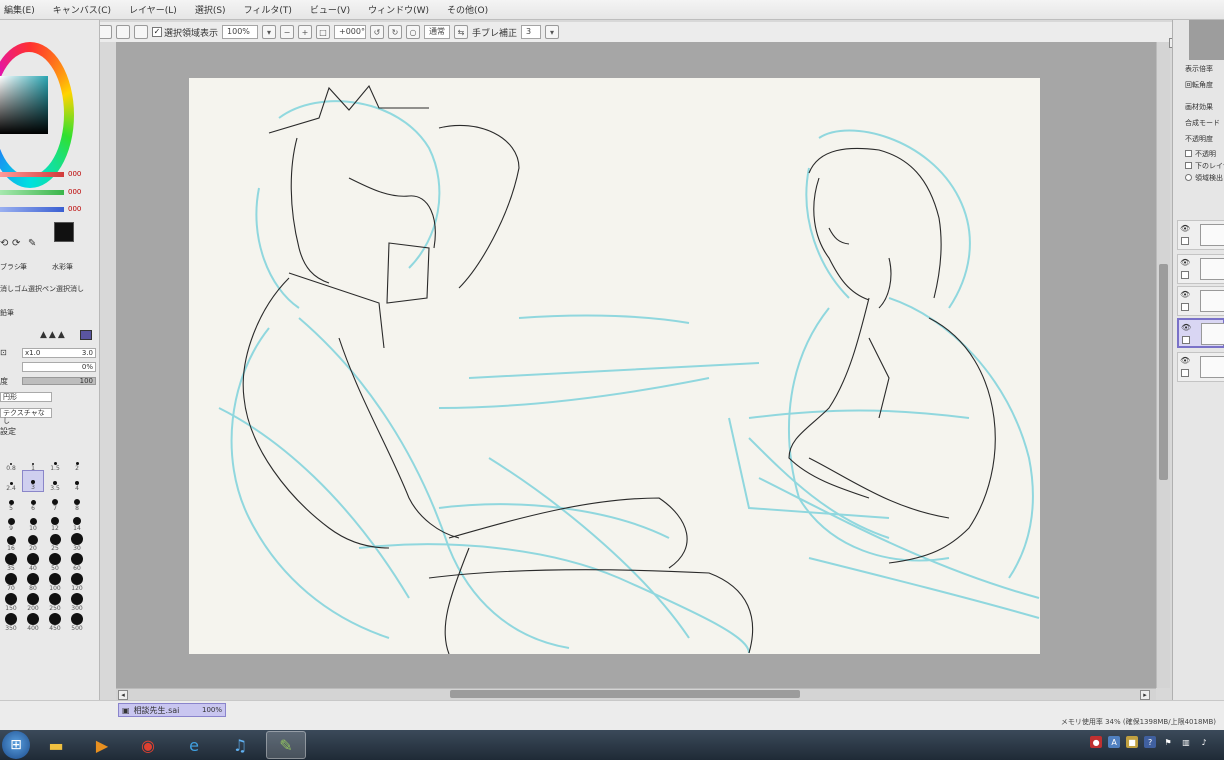 The image size is (1224, 760). I want to click on brush-size-cell: 14, so click(77, 521).